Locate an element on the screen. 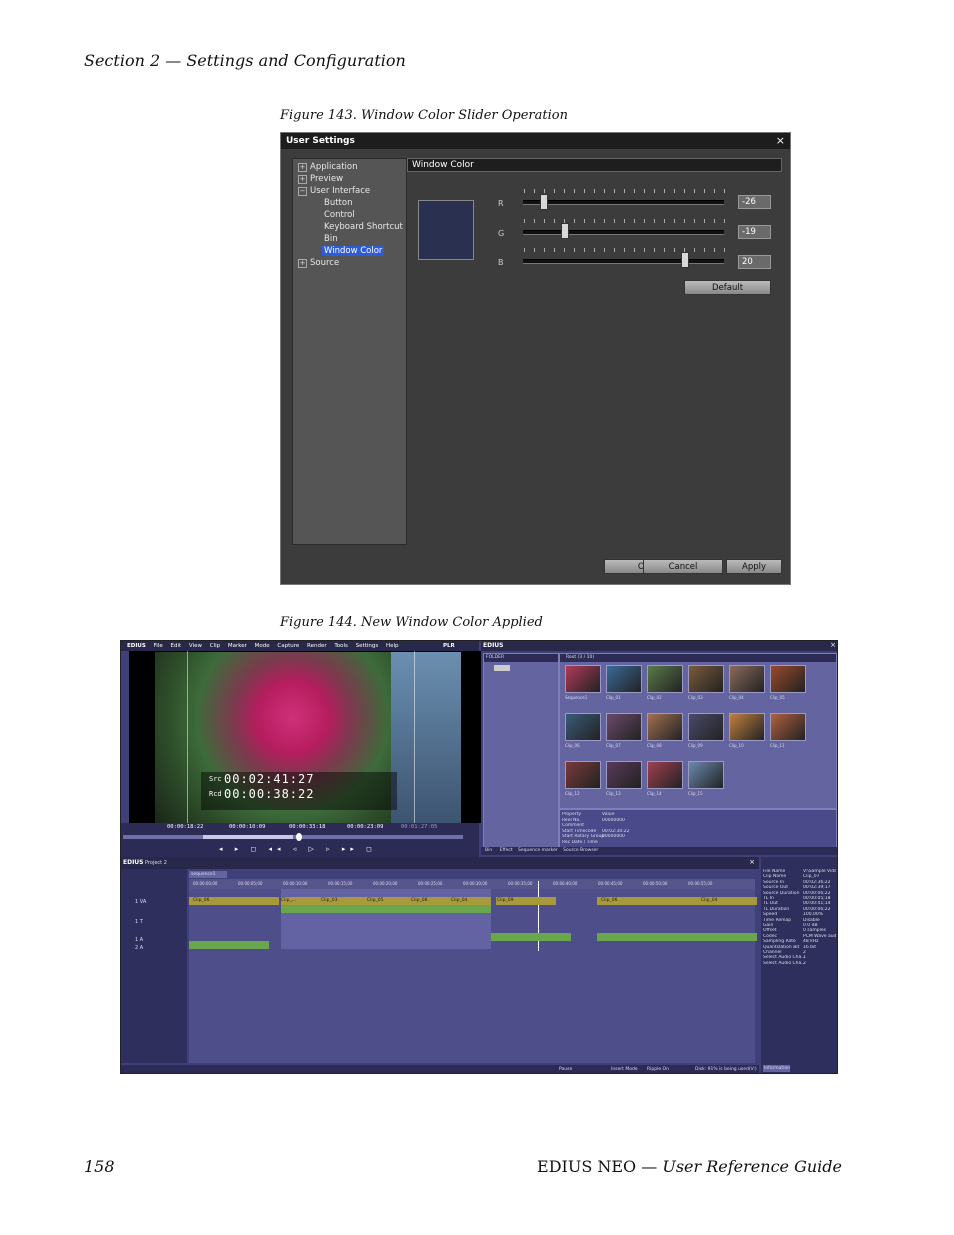 The height and width of the screenshot is (1235, 954). timeline-clip-label: Clip_06 is located at coordinates (201, 900).